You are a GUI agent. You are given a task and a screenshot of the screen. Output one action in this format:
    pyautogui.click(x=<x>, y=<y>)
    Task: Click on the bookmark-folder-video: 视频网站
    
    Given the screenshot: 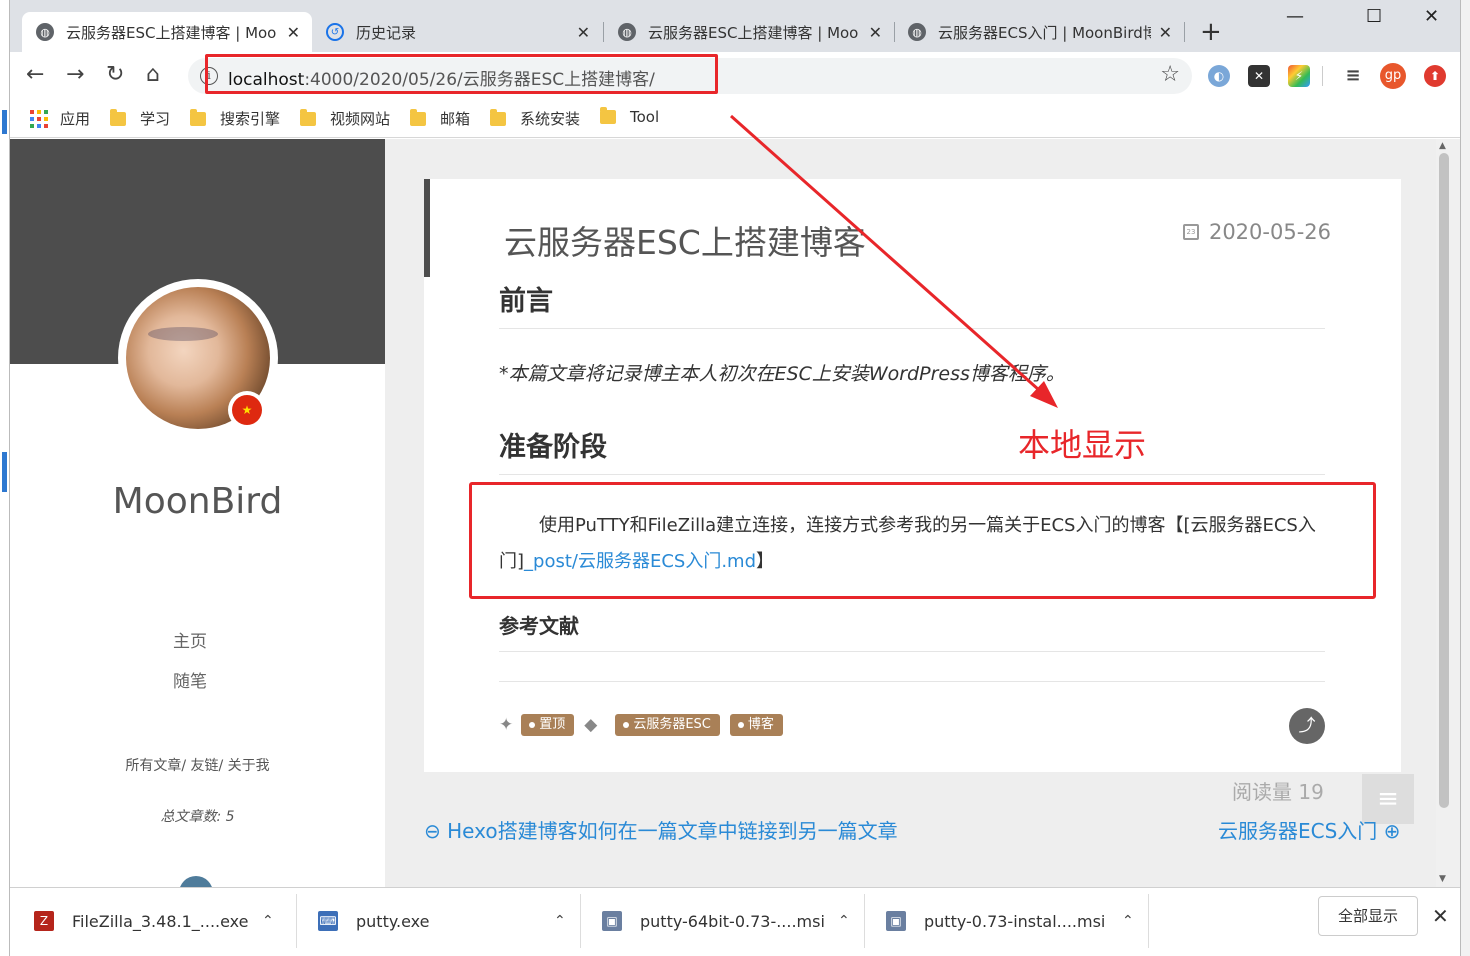 What is the action you would take?
    pyautogui.click(x=345, y=118)
    